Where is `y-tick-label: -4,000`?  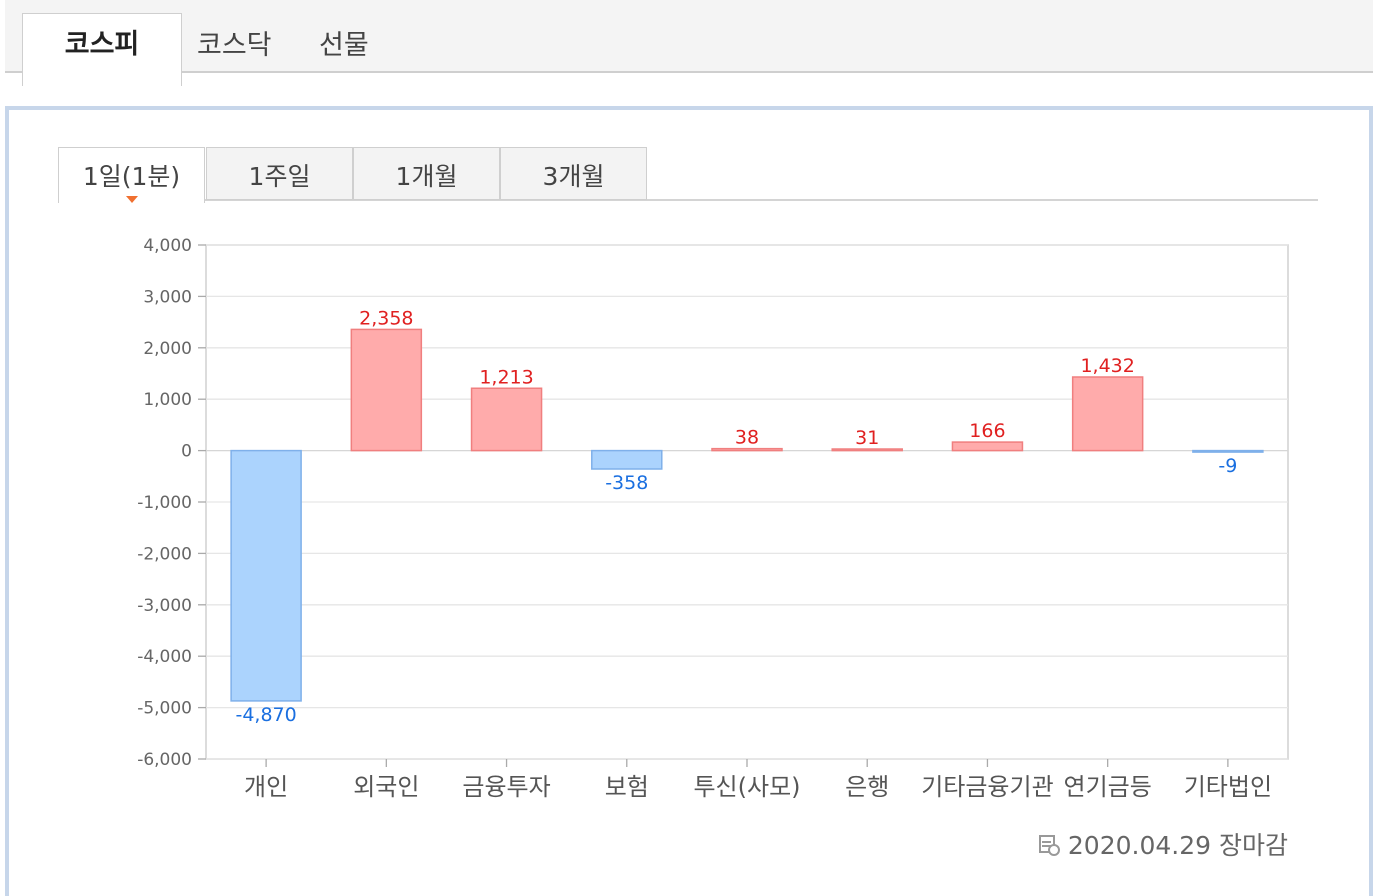 y-tick-label: -4,000 is located at coordinates (164, 657).